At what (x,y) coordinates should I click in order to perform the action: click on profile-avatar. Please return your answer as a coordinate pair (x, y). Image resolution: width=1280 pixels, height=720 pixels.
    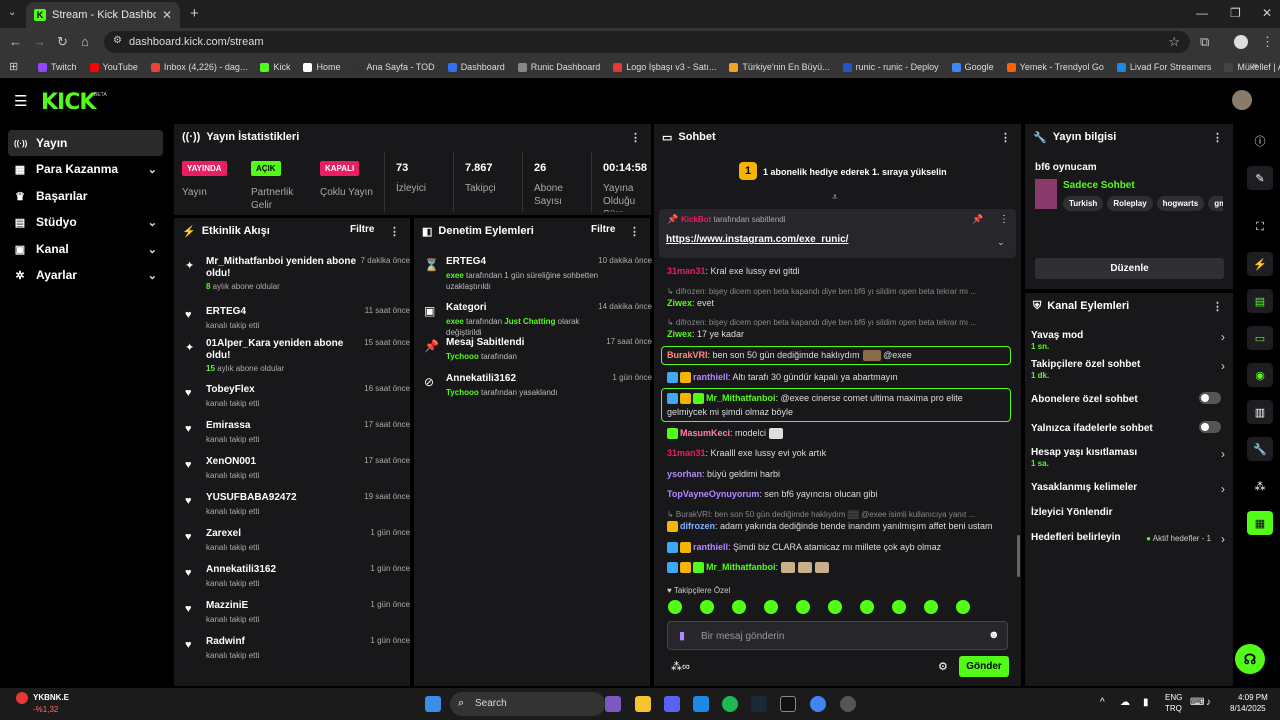
    Looking at the image, I should click on (1241, 42).